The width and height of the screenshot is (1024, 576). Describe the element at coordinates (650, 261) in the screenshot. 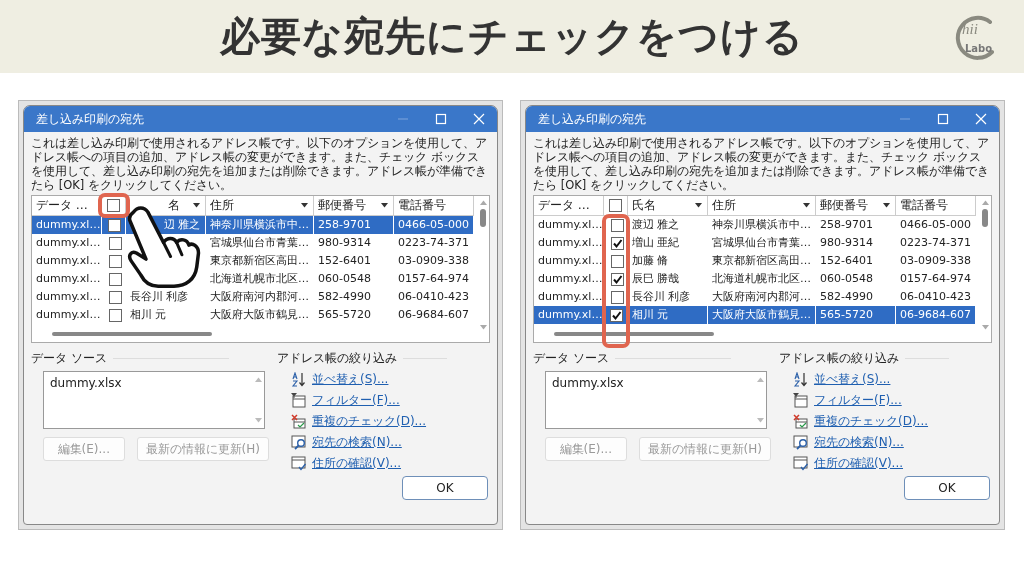

I see `table-cell-text: 加藤 脩` at that location.